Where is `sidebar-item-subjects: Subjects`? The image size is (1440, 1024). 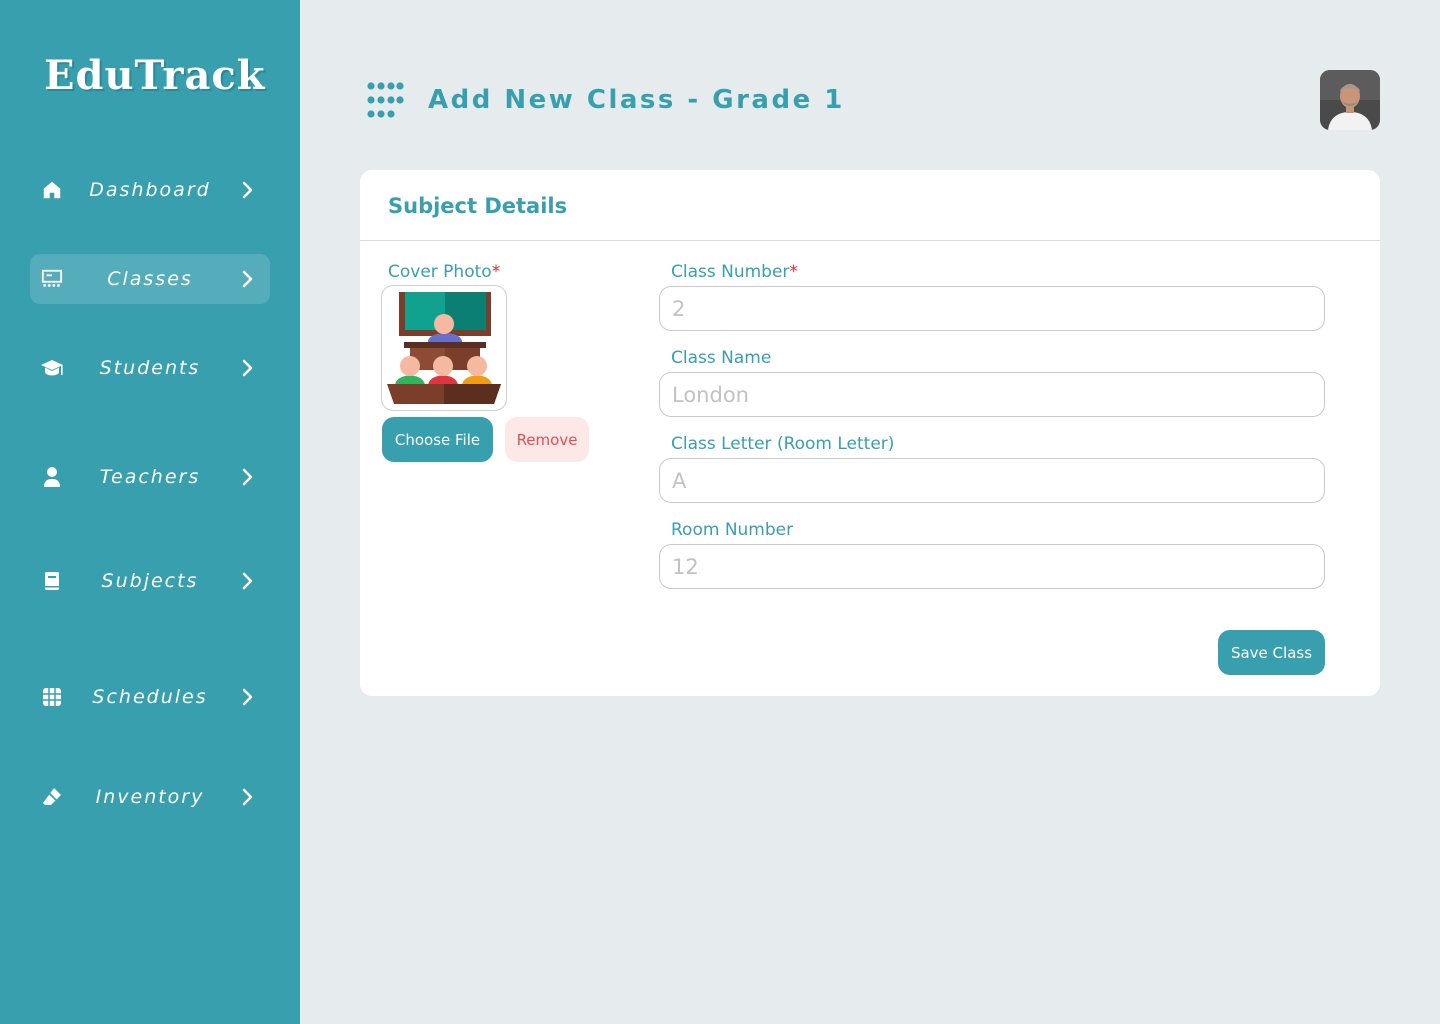 sidebar-item-subjects: Subjects is located at coordinates (150, 581).